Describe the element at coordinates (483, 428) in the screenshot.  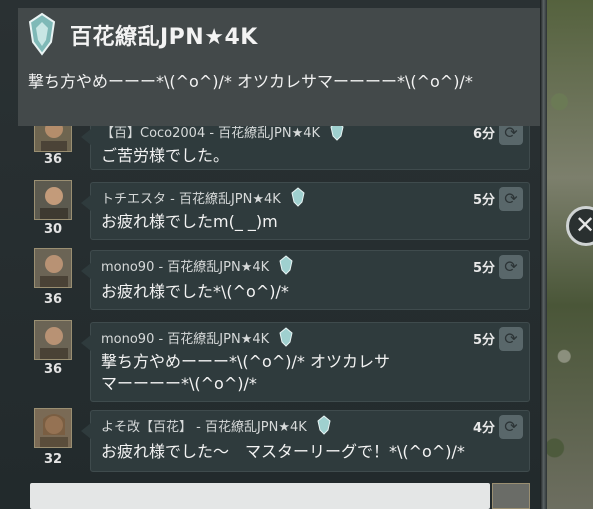
I see `message-time: 4分` at that location.